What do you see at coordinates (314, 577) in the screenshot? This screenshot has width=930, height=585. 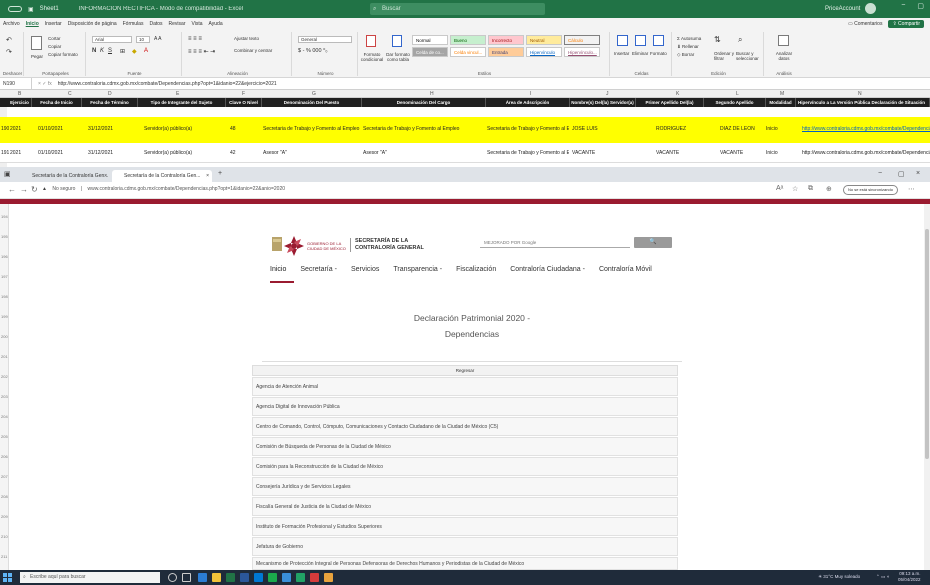 I see `pdf-taskbar-icon` at bounding box center [314, 577].